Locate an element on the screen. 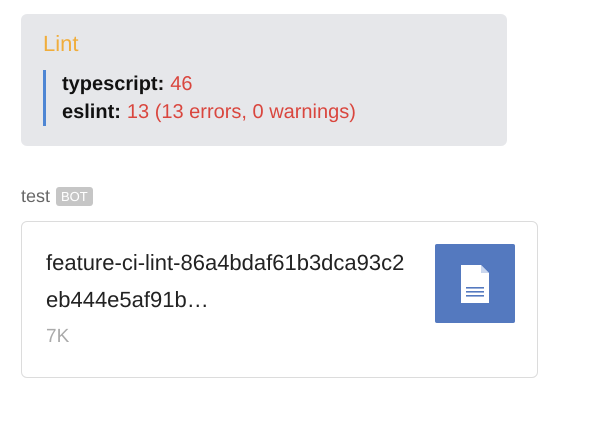 Image resolution: width=594 pixels, height=424 pixels. document-icon is located at coordinates (475, 283).